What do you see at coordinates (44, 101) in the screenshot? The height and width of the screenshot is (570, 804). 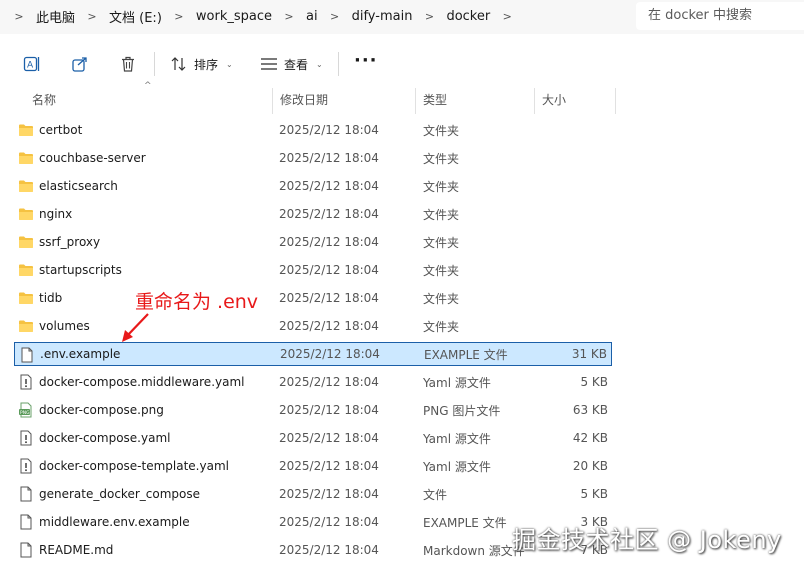 I see `column-header-name: 名称` at bounding box center [44, 101].